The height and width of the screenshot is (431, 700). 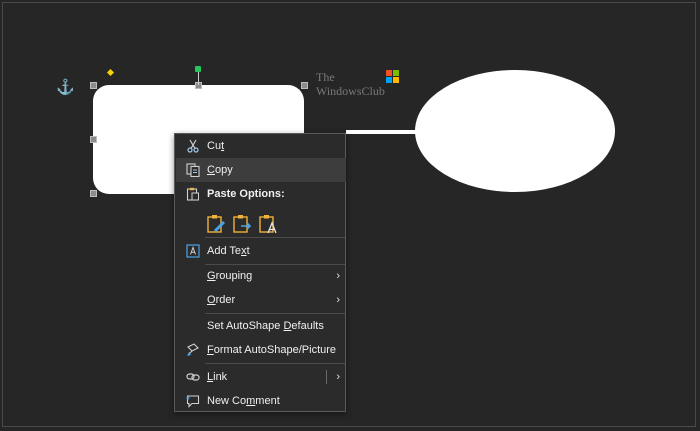 What do you see at coordinates (230, 276) in the screenshot?
I see `menu-item-grouping-label: Grouping` at bounding box center [230, 276].